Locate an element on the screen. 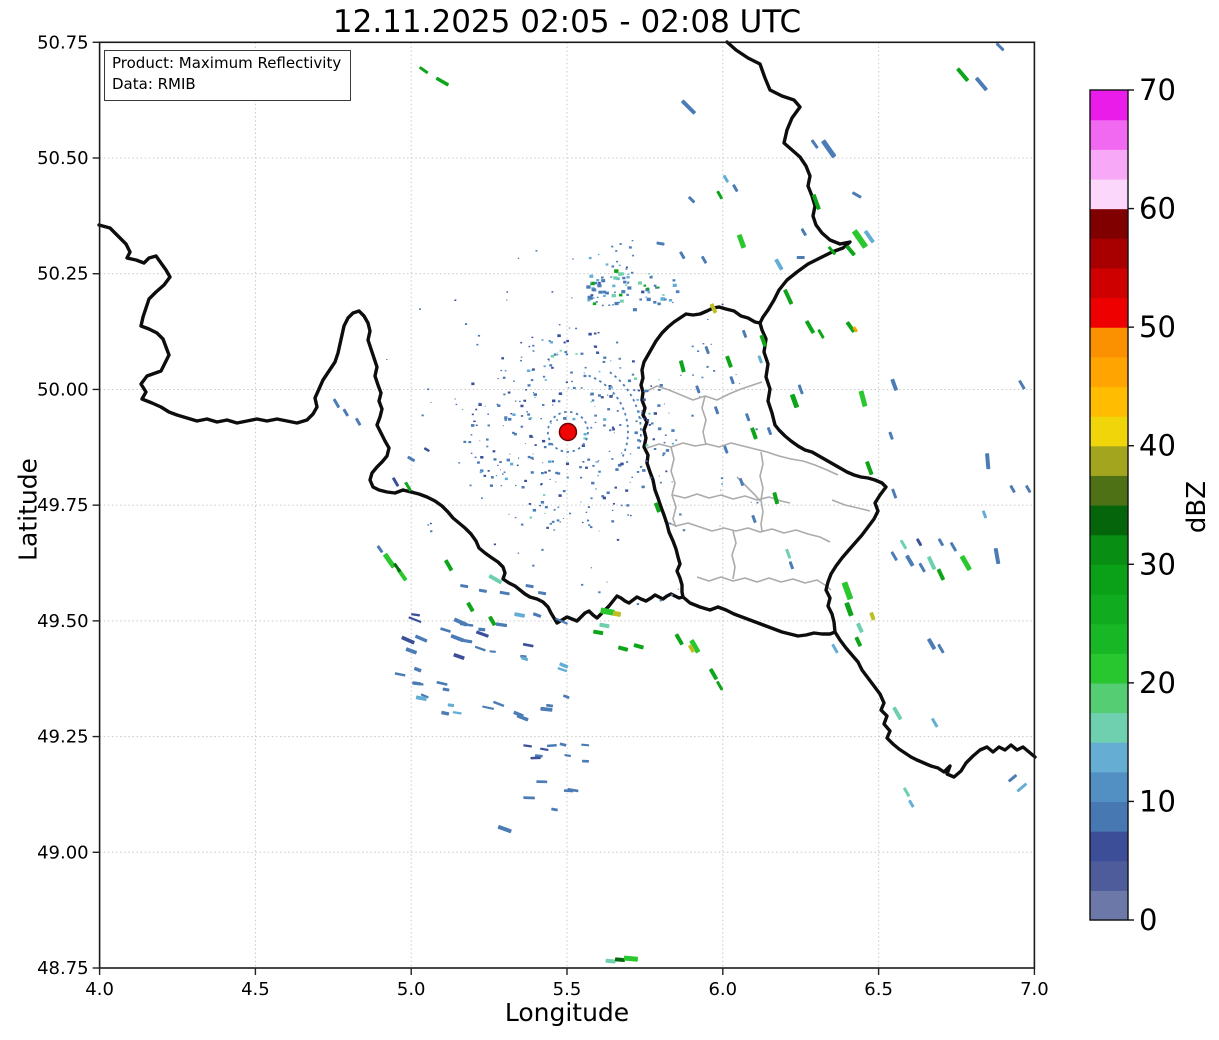  product-line: Product: Maximum Reflectivity is located at coordinates (227, 63).